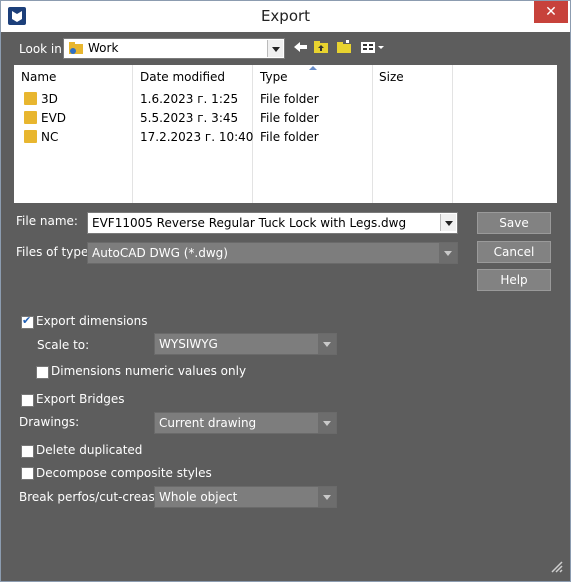 Image resolution: width=571 pixels, height=582 pixels. I want to click on files-of-type-value: AutoCAD DWG (*.dwg), so click(160, 253).